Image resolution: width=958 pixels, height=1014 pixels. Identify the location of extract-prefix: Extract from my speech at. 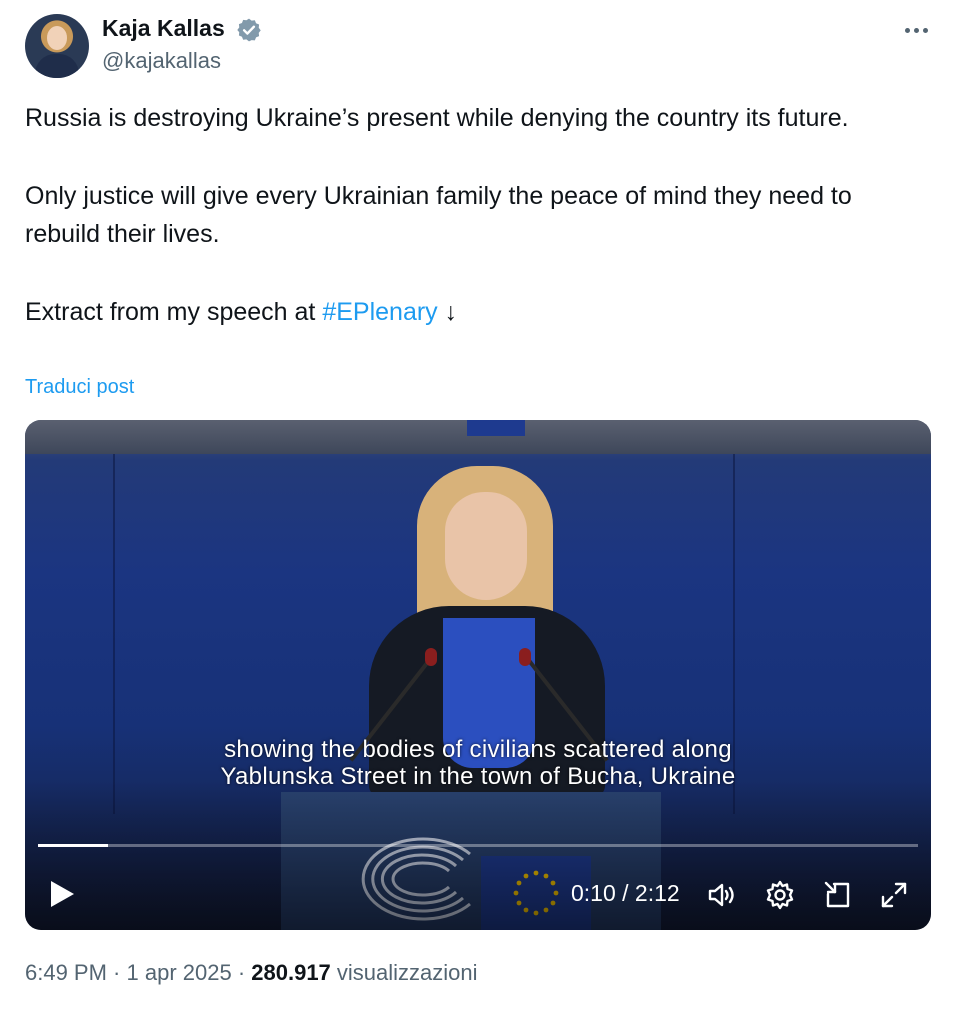
(174, 312).